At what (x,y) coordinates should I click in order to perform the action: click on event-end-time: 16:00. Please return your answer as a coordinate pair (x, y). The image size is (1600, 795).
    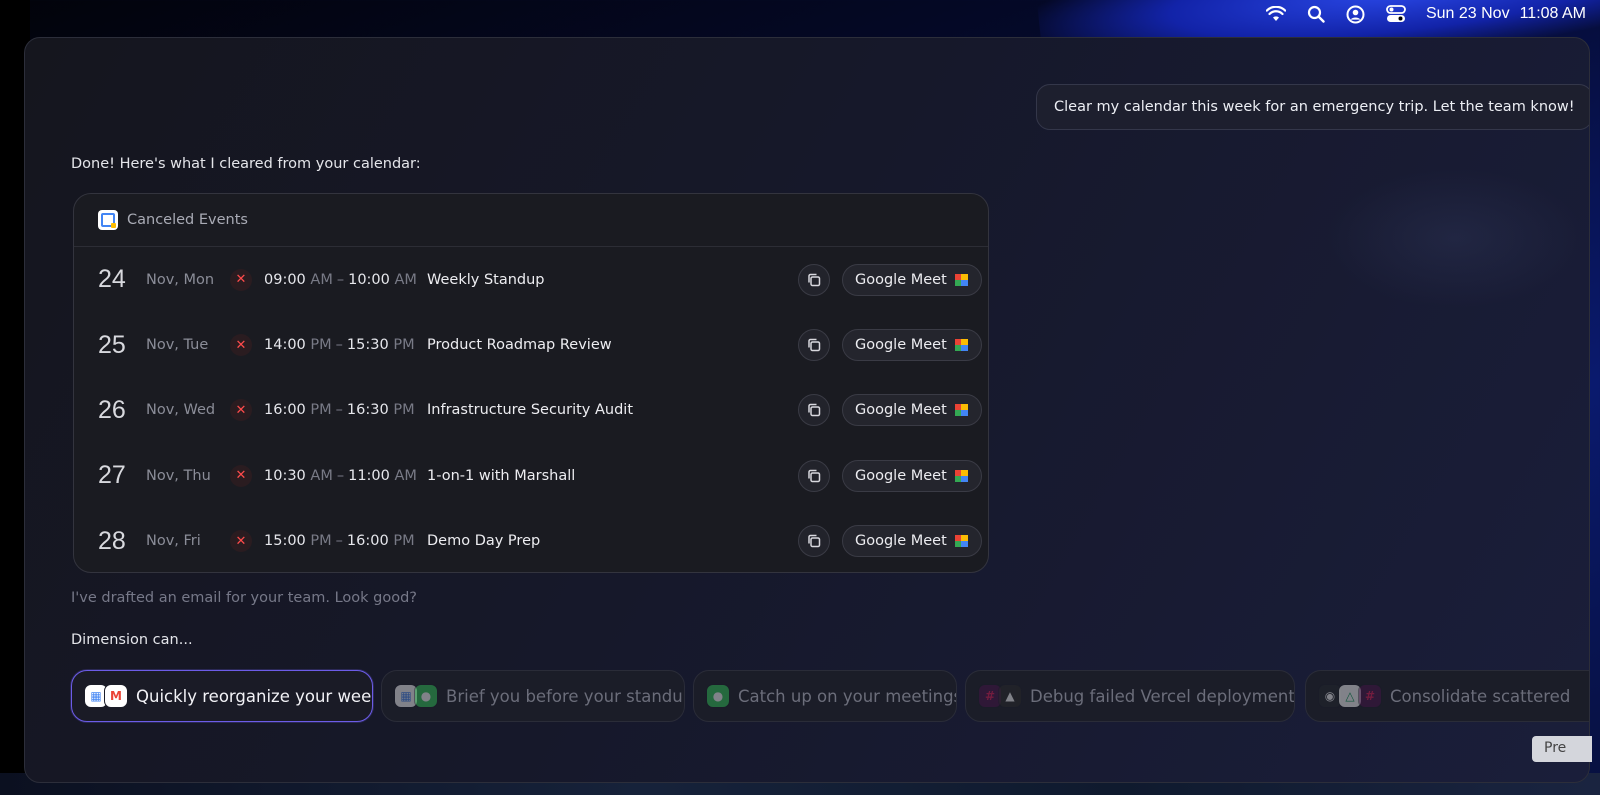
    Looking at the image, I should click on (367, 541).